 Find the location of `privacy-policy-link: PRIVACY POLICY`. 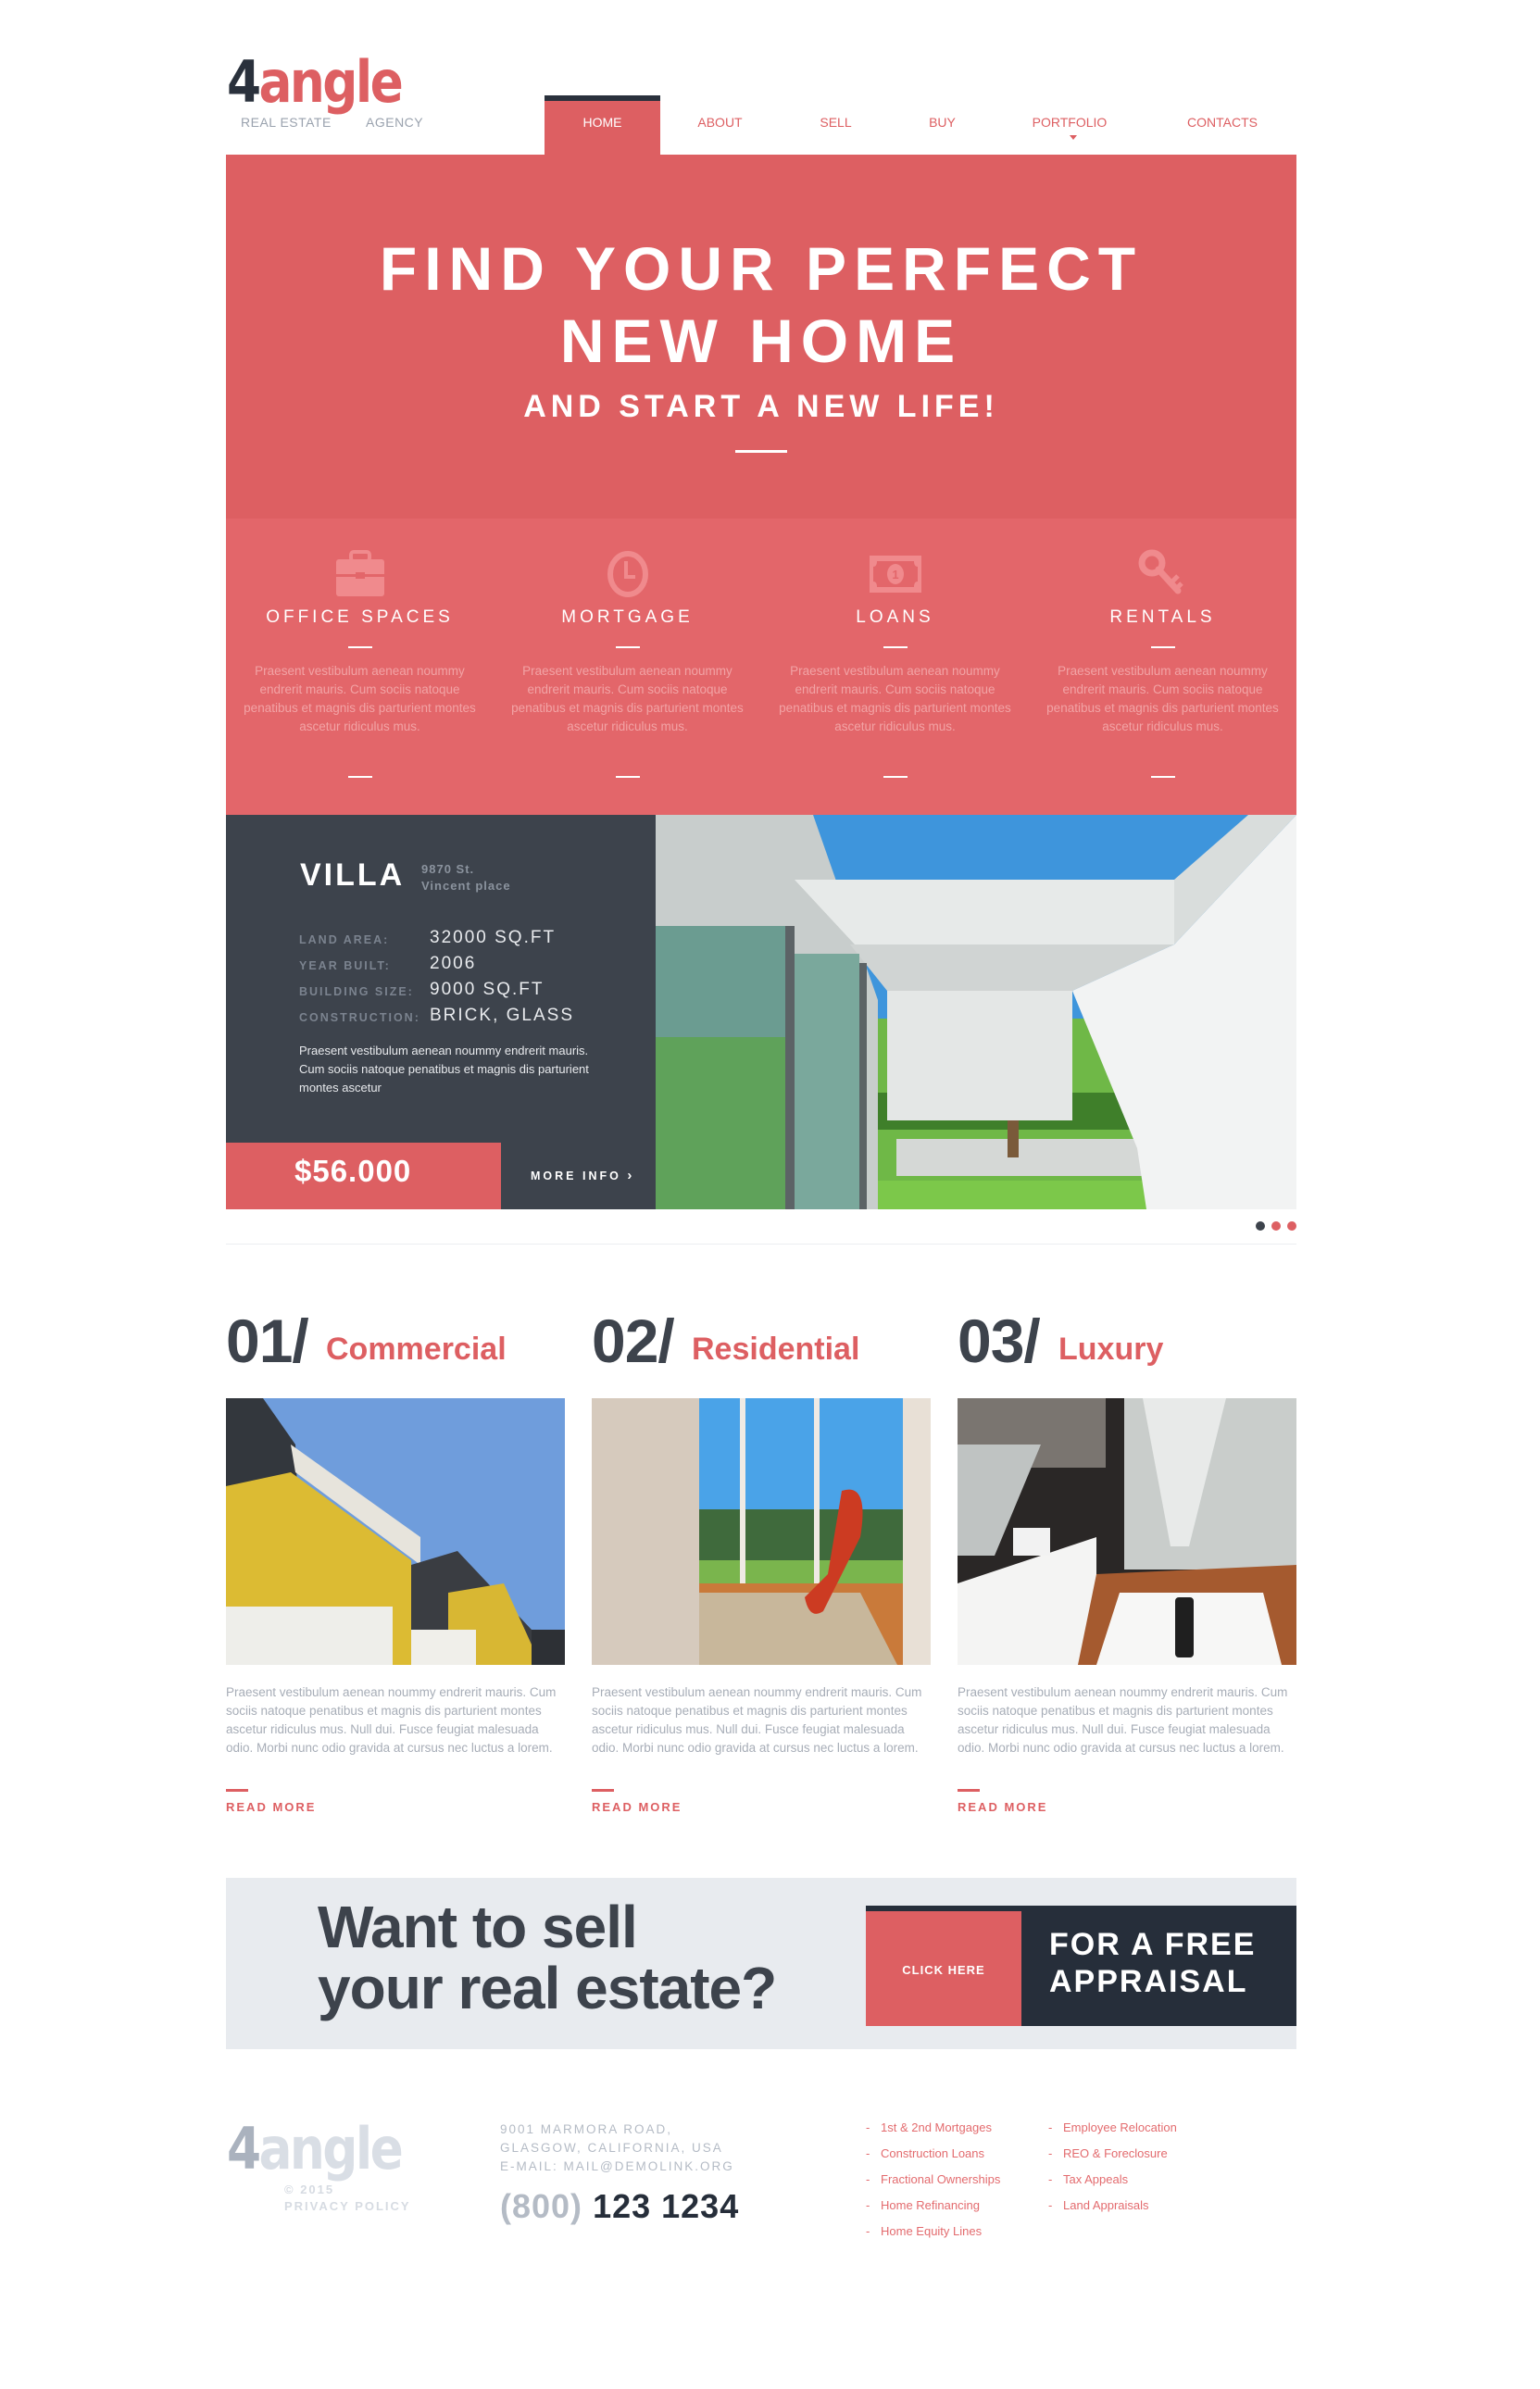

privacy-policy-link: PRIVACY POLICY is located at coordinates (347, 2206).